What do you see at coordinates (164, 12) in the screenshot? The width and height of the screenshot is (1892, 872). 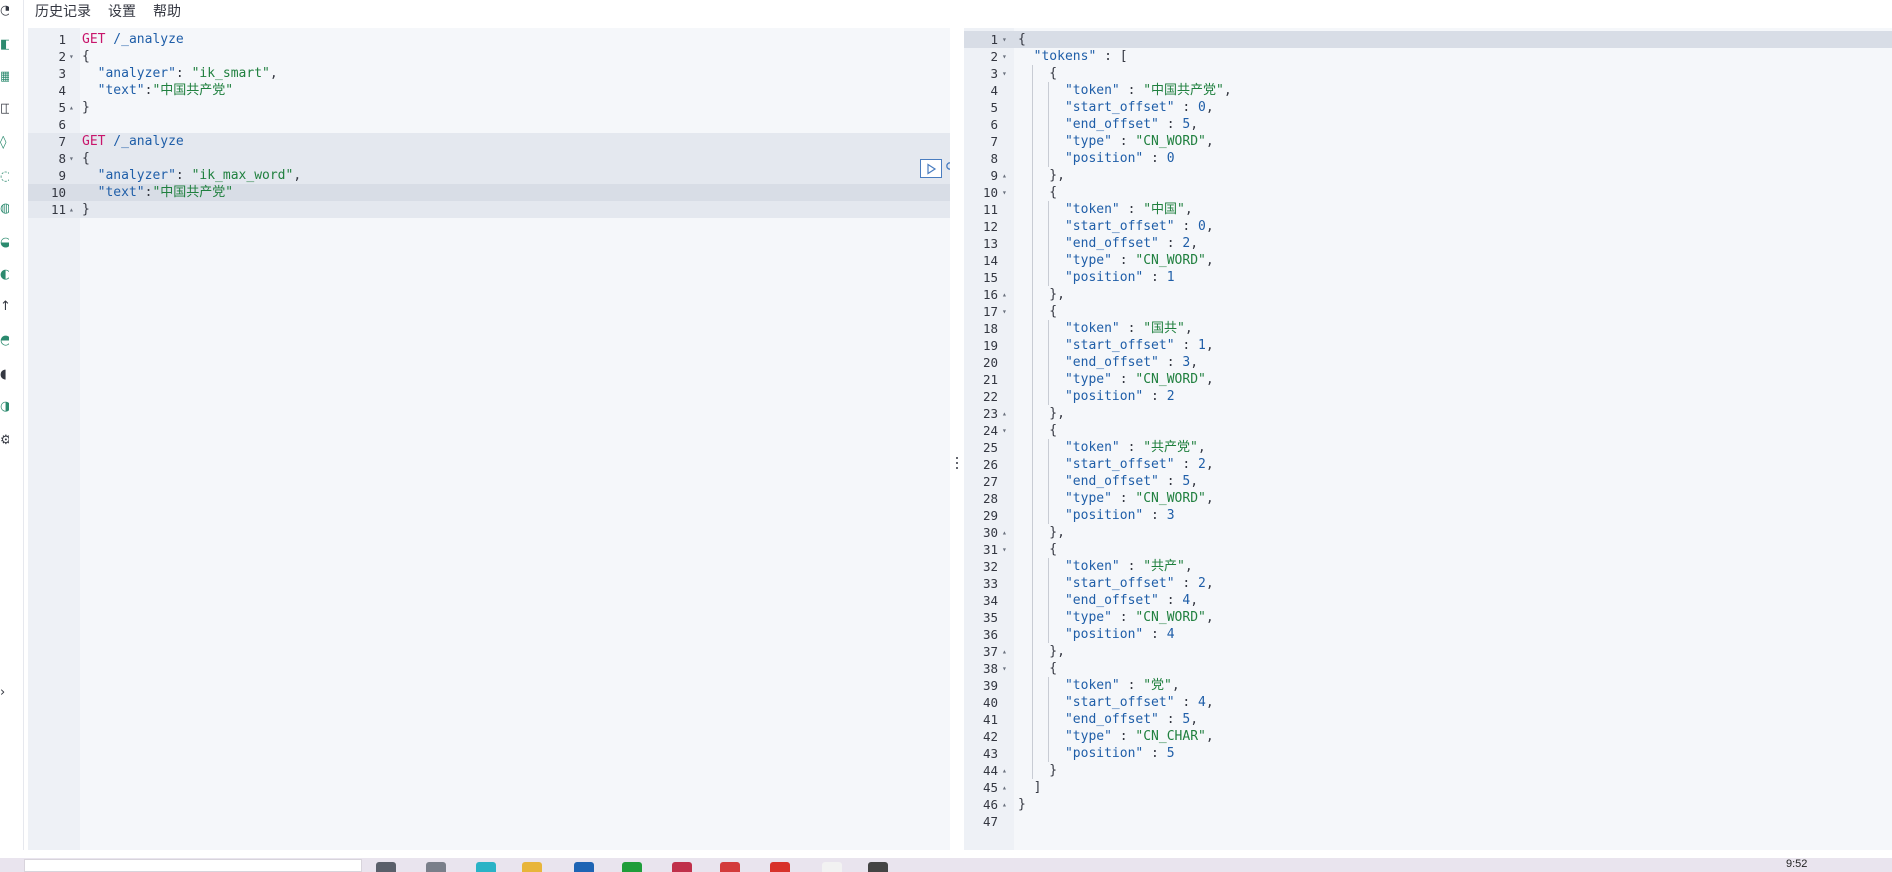 I see `menu-help: 帮助` at bounding box center [164, 12].